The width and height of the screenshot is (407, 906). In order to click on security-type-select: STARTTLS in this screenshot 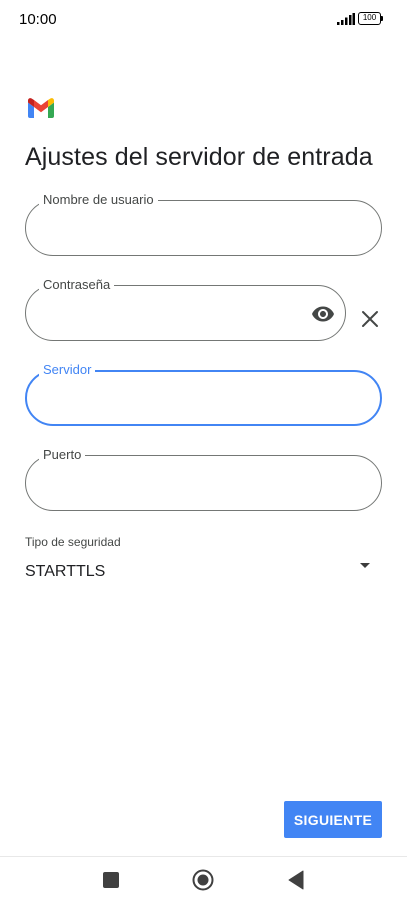, I will do `click(65, 572)`.